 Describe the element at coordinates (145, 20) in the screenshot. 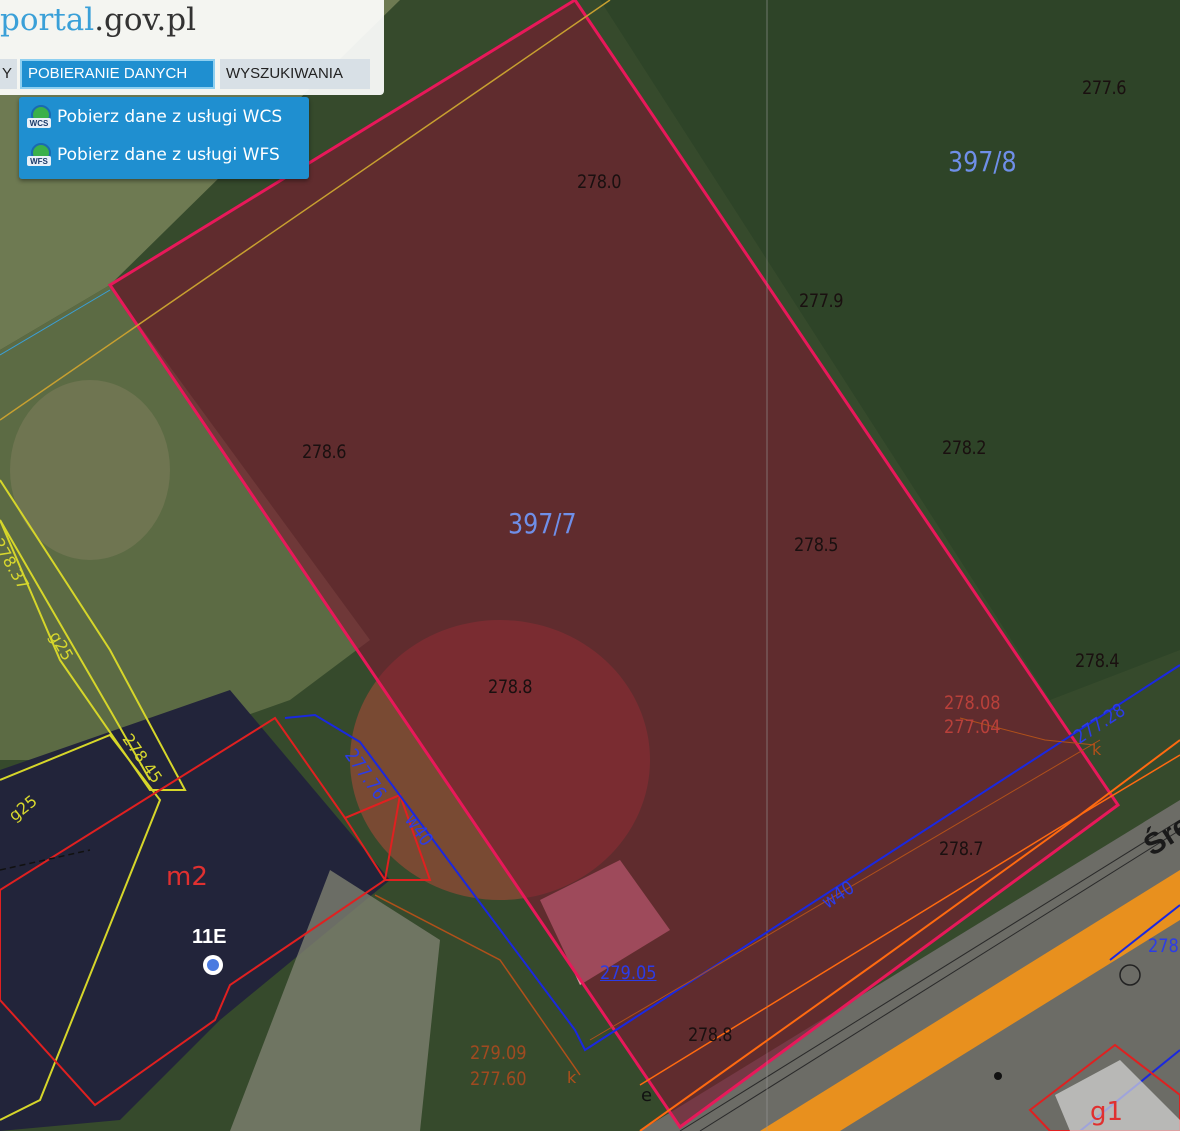

I see `logo-text-domain: .gov.pl` at that location.